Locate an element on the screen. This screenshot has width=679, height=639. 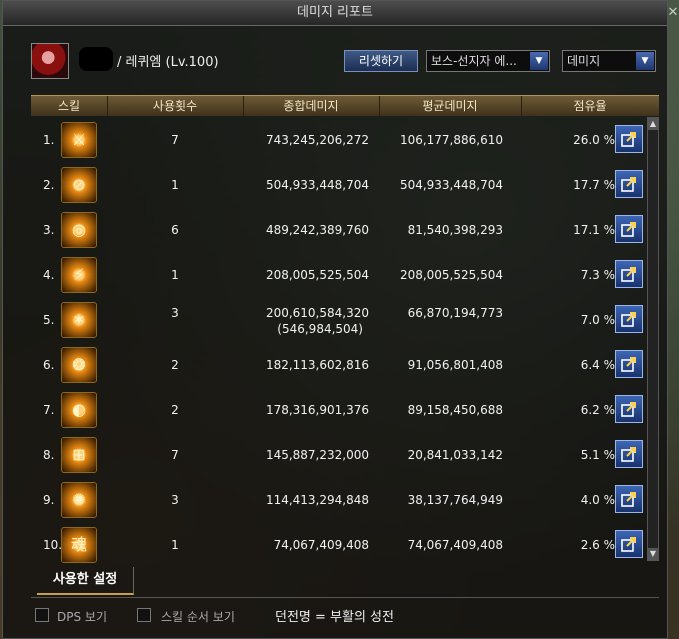
metric-select: 데미지 ▼ is located at coordinates (609, 61).